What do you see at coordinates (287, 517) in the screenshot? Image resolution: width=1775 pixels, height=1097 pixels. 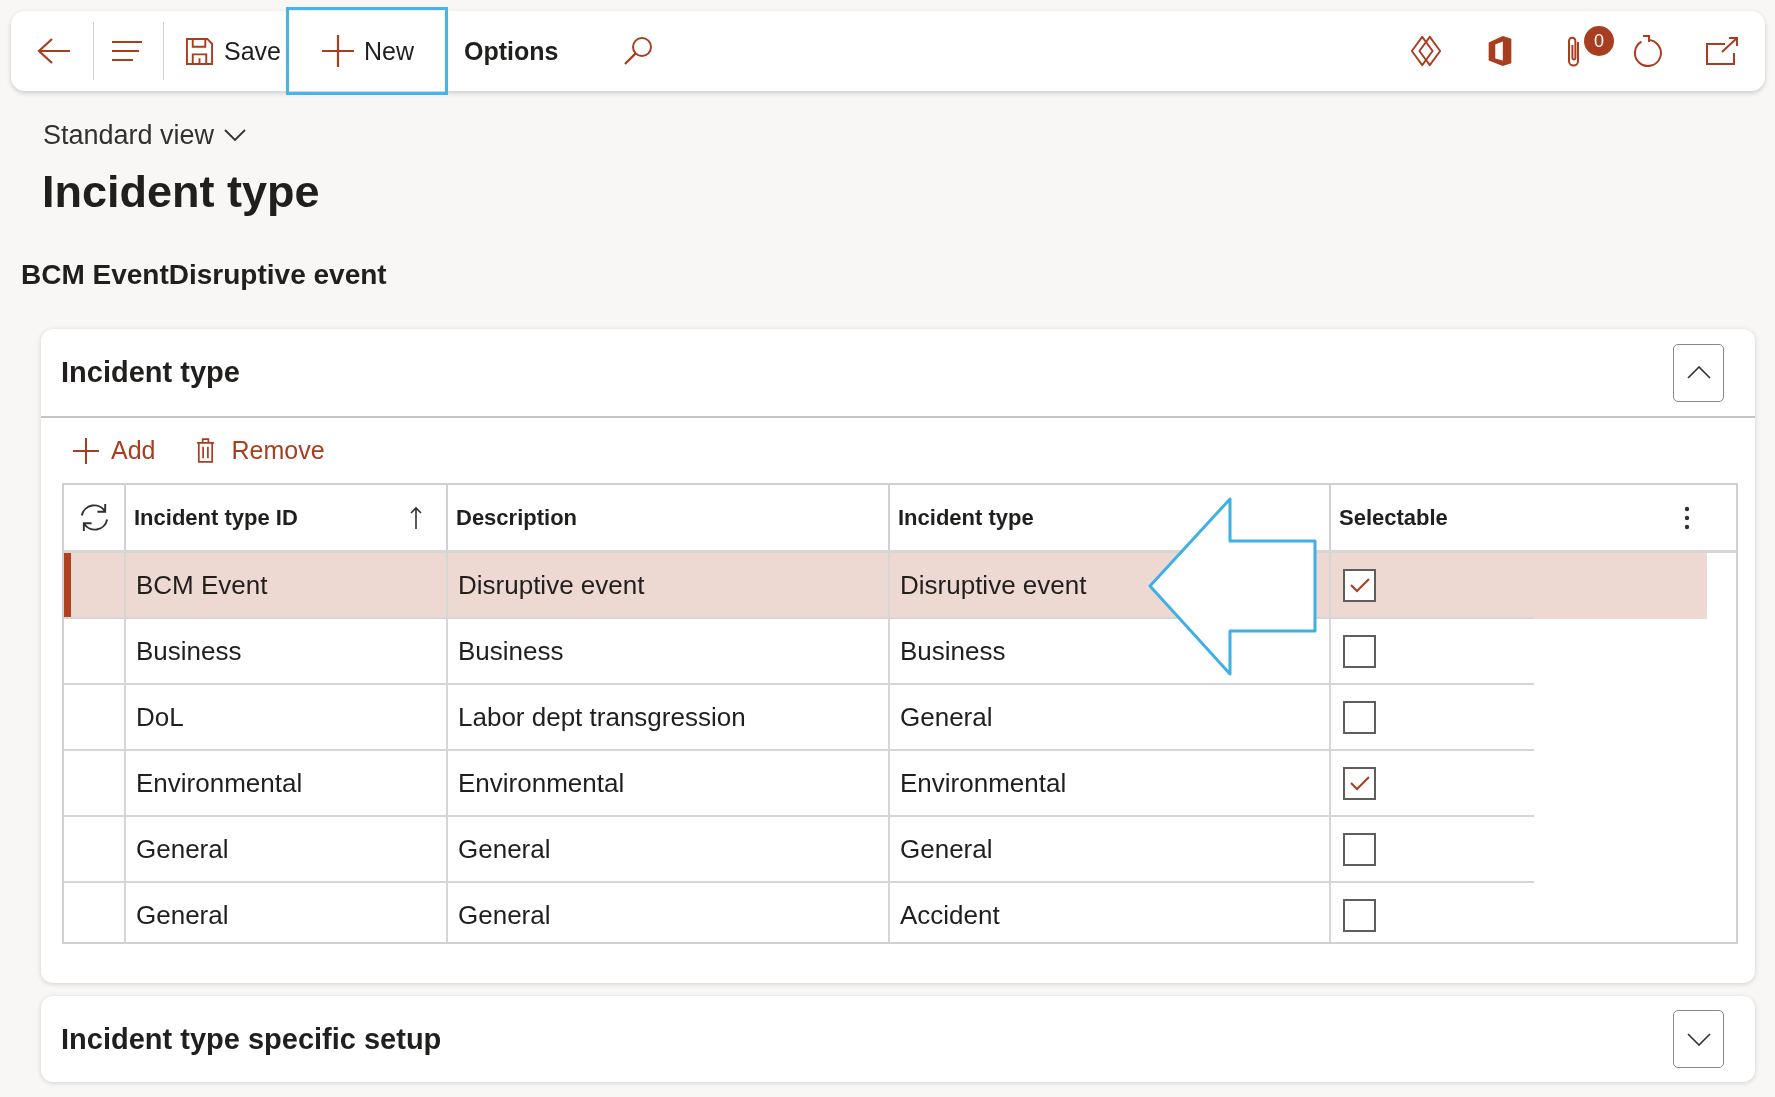 I see `column-header: Incident type ID` at bounding box center [287, 517].